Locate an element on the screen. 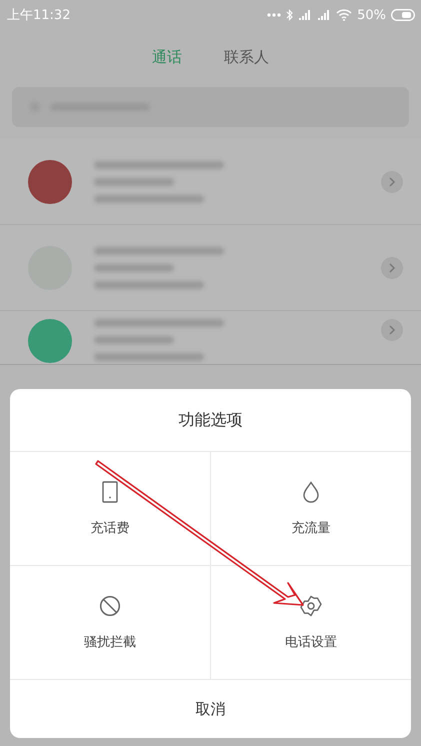  block-icon is located at coordinates (109, 605).